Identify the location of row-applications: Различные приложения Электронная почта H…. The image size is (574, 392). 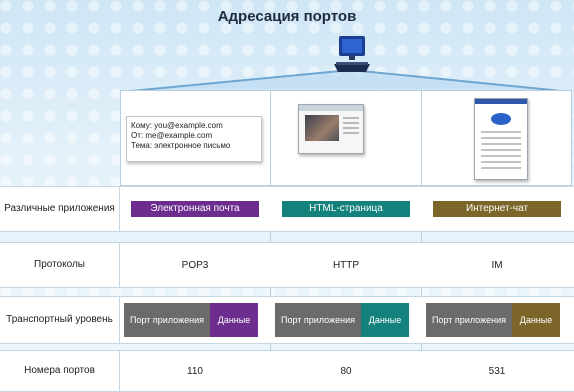
(287, 209).